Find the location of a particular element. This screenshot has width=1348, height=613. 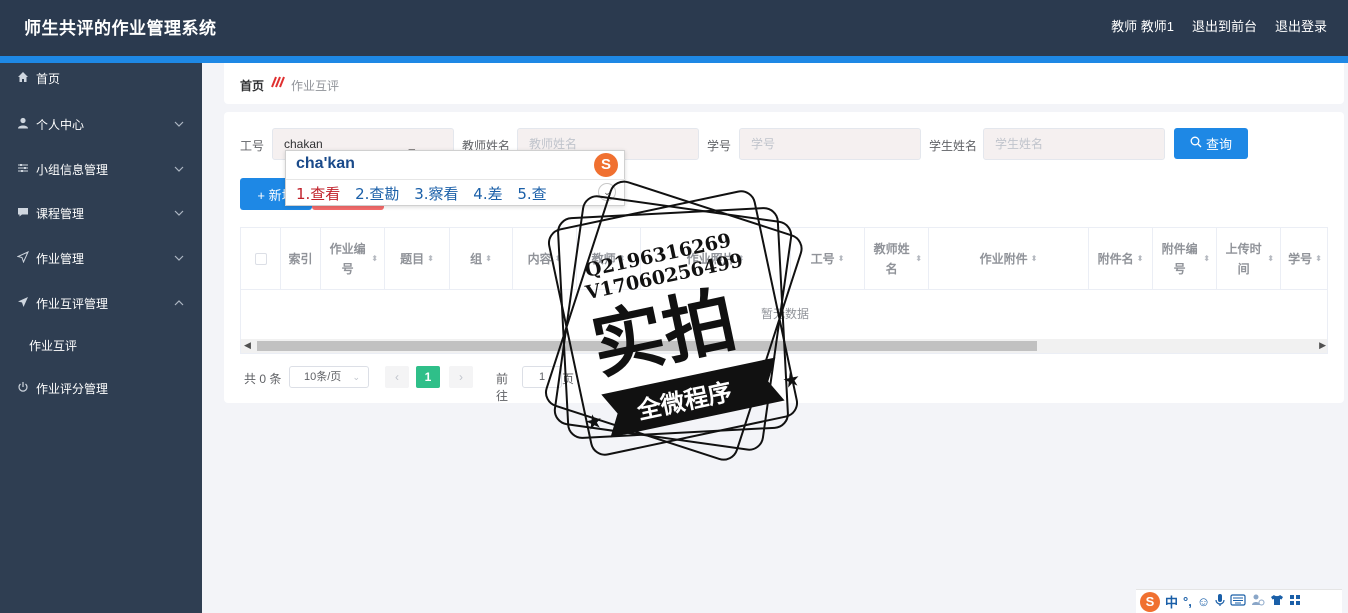

sidebar-item-group: 小组信息管理 is located at coordinates (101, 169).